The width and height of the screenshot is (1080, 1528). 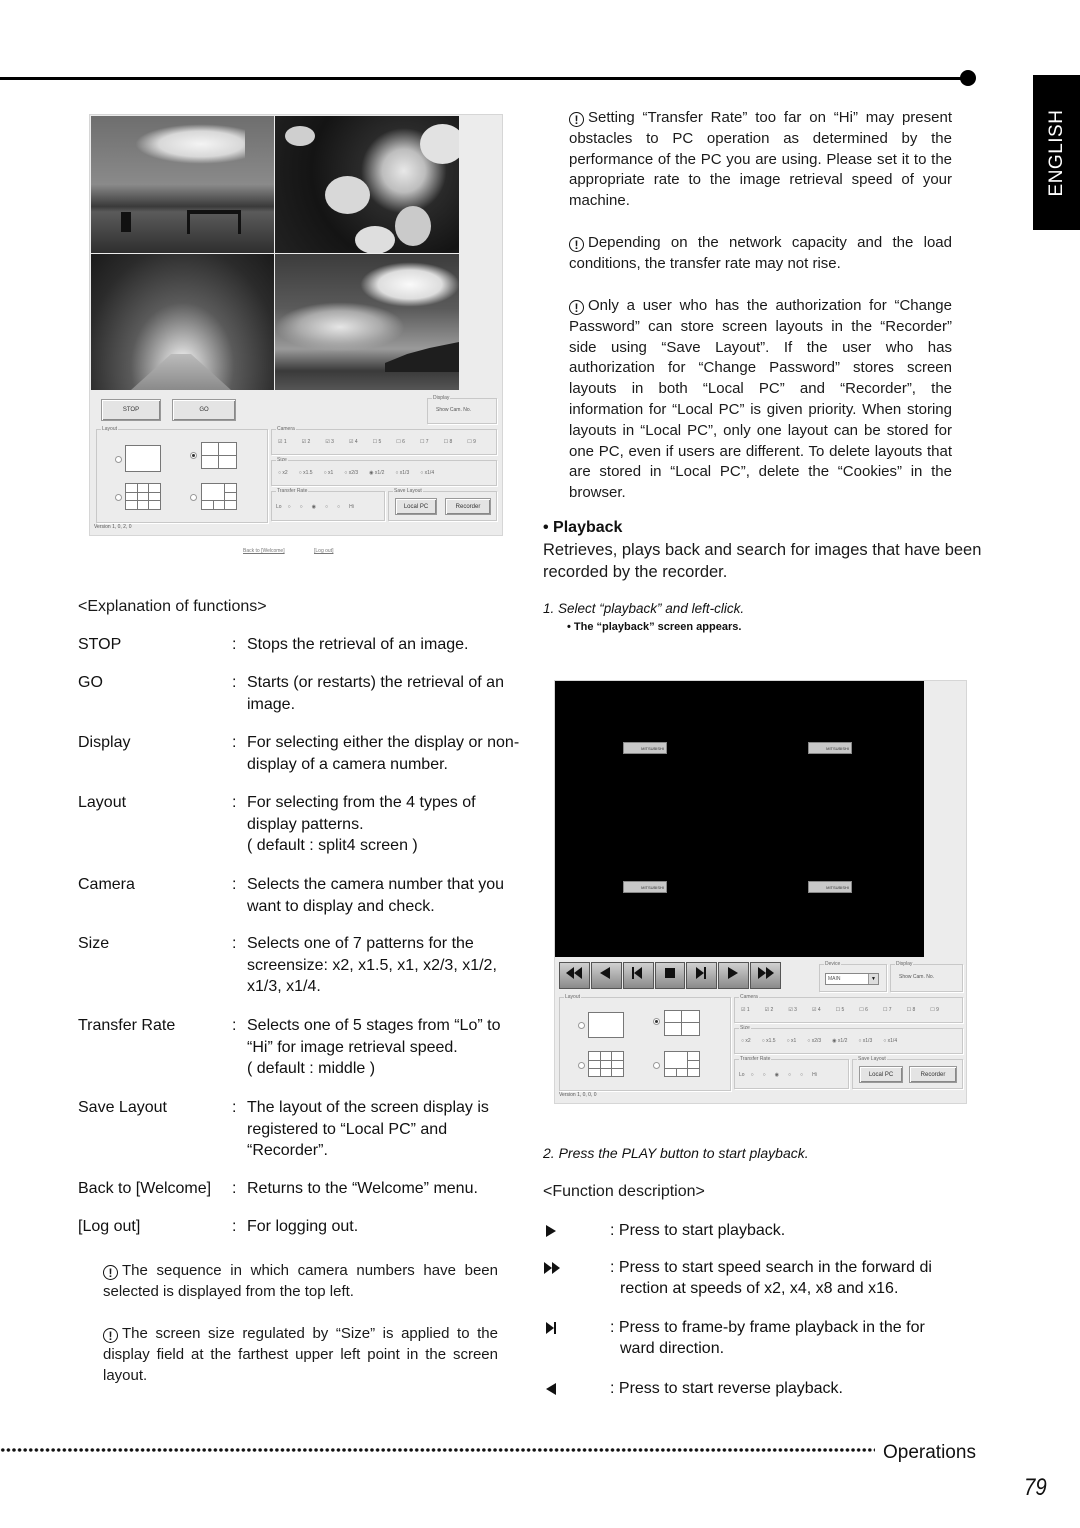 I want to click on playback-heading: • Playback, so click(x=583, y=527).